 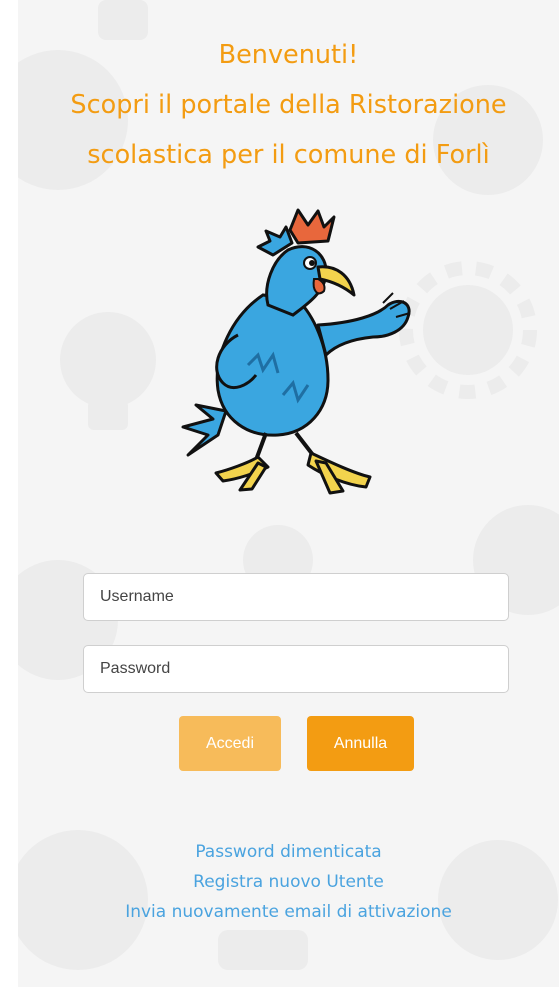 I want to click on resend-activation-link: Invia nuovamente email di attivazione, so click(x=288, y=912).